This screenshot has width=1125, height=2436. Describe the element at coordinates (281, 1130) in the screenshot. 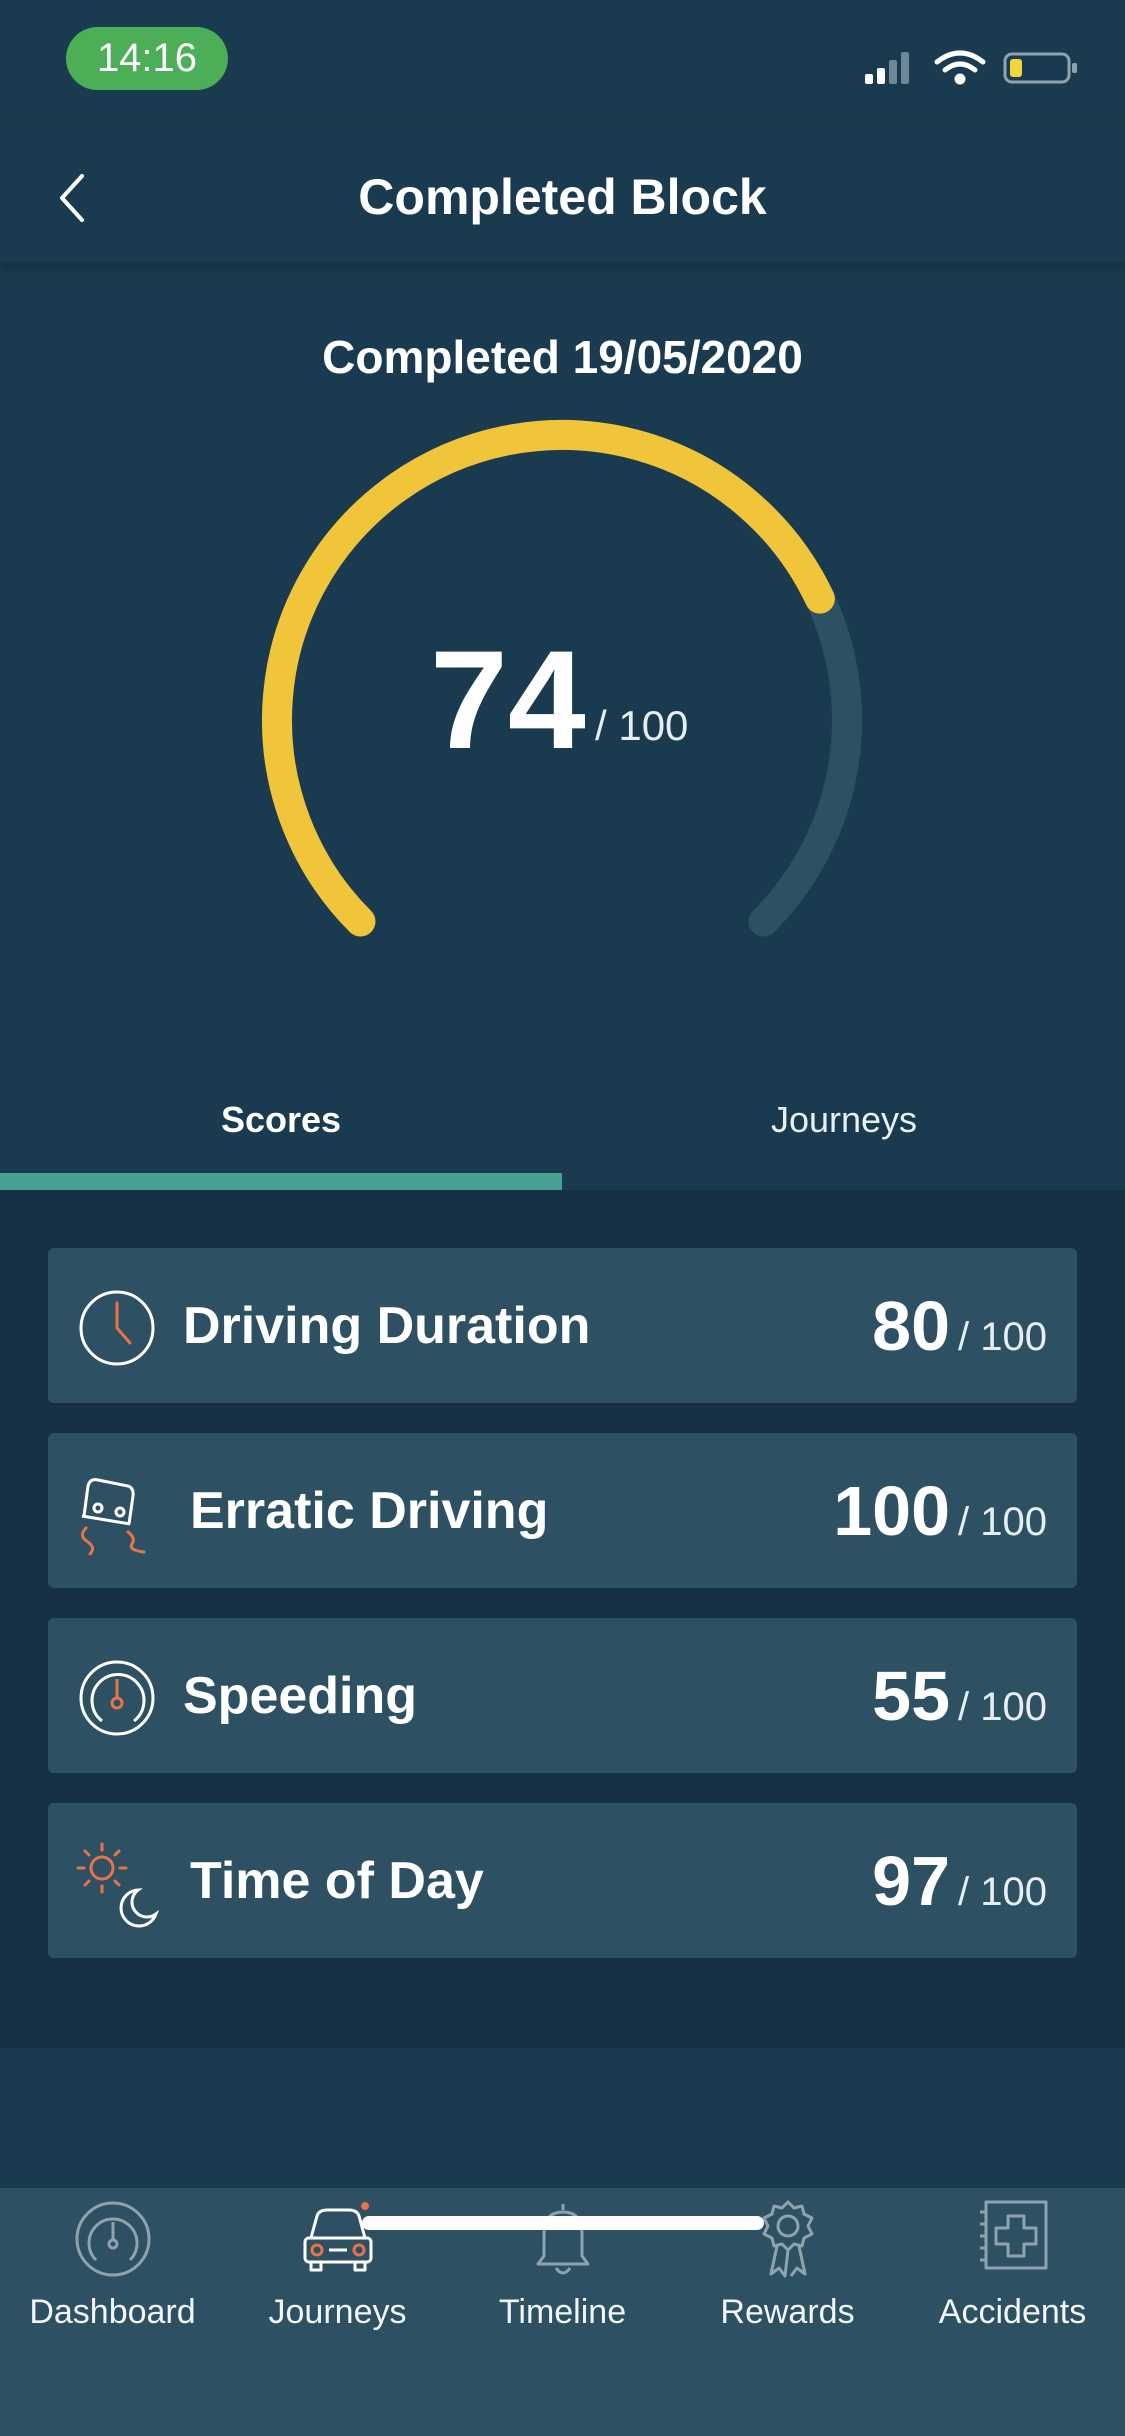

I see `tab-scores: Scores` at that location.